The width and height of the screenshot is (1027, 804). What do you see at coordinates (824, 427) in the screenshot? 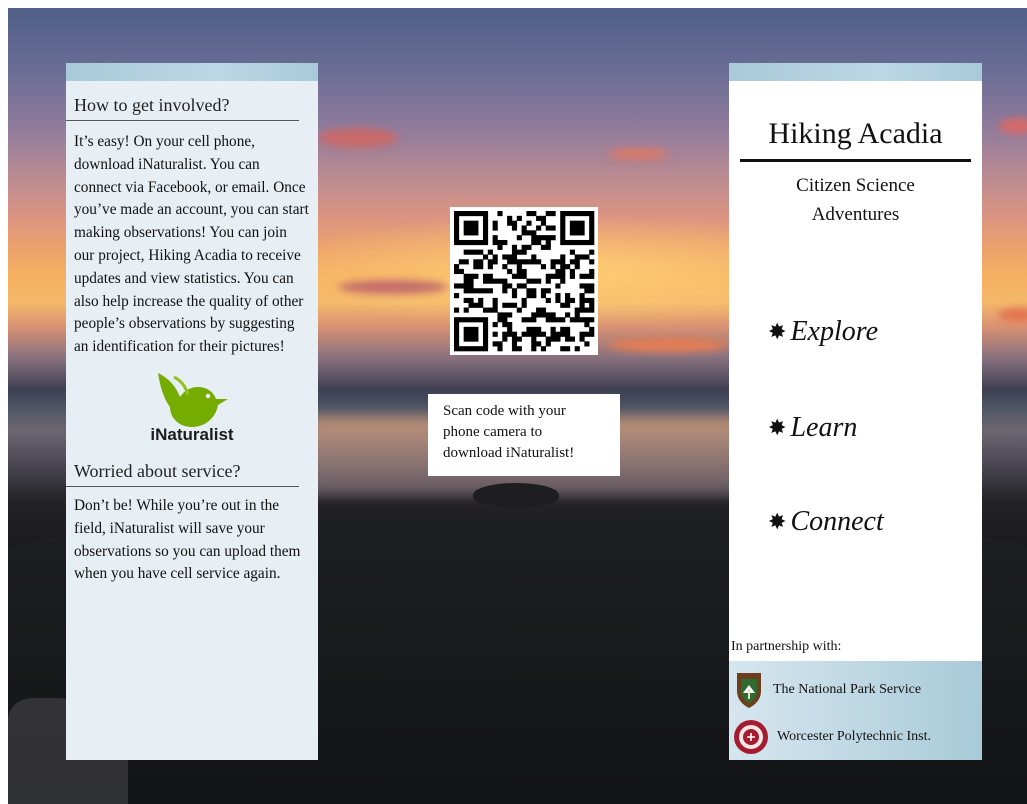
I see `verb-label: Learn` at bounding box center [824, 427].